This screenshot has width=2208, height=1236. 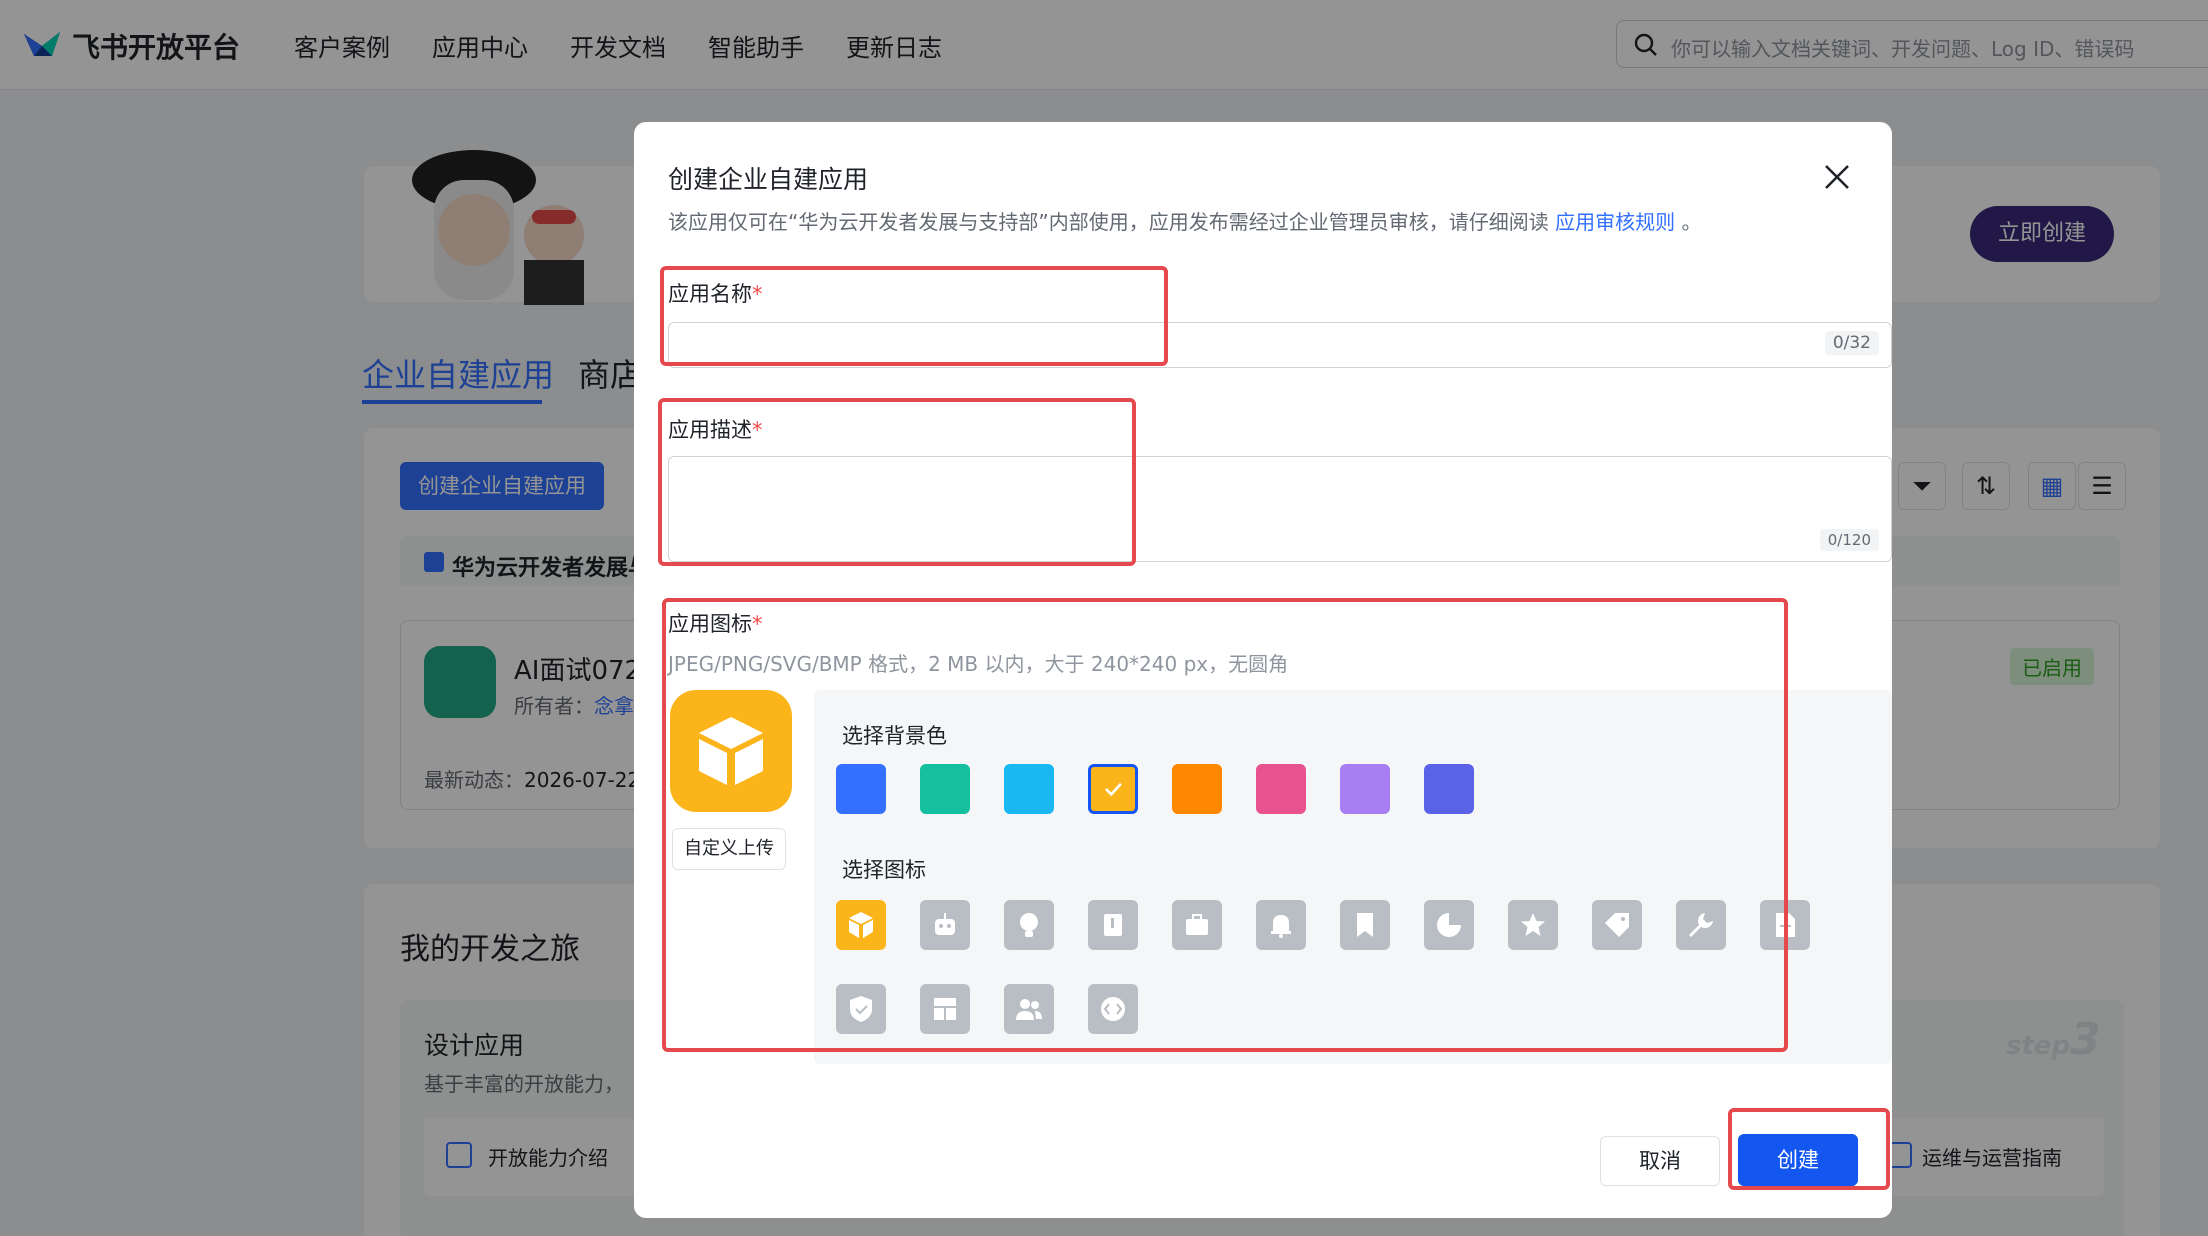 I want to click on cancel-button: 取消, so click(x=1660, y=1161).